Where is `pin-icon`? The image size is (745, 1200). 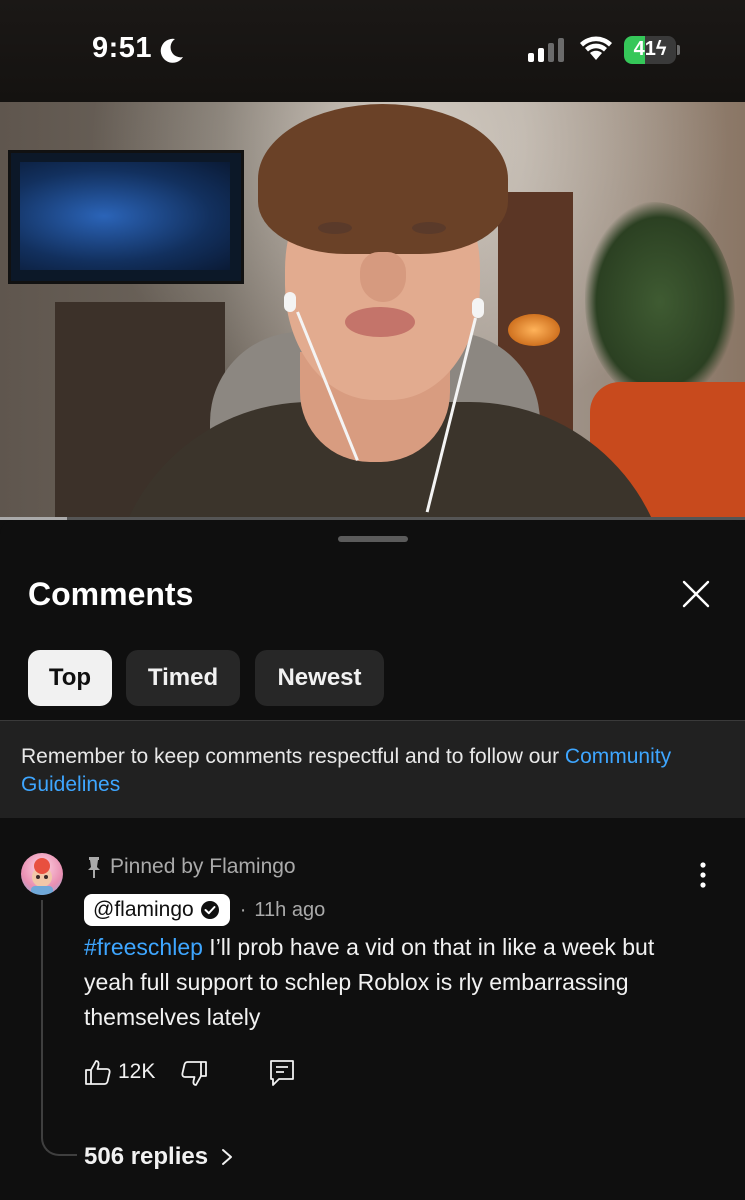
pin-icon is located at coordinates (94, 867).